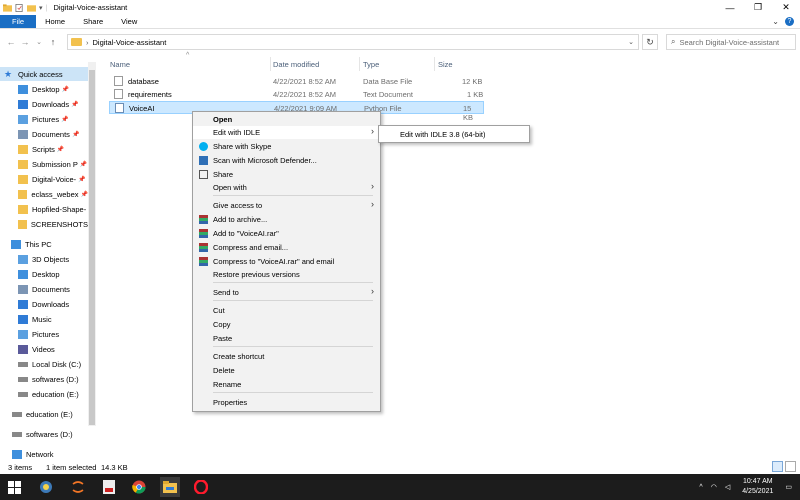 The height and width of the screenshot is (500, 800). I want to click on nav-item-network: Network, so click(44, 454).